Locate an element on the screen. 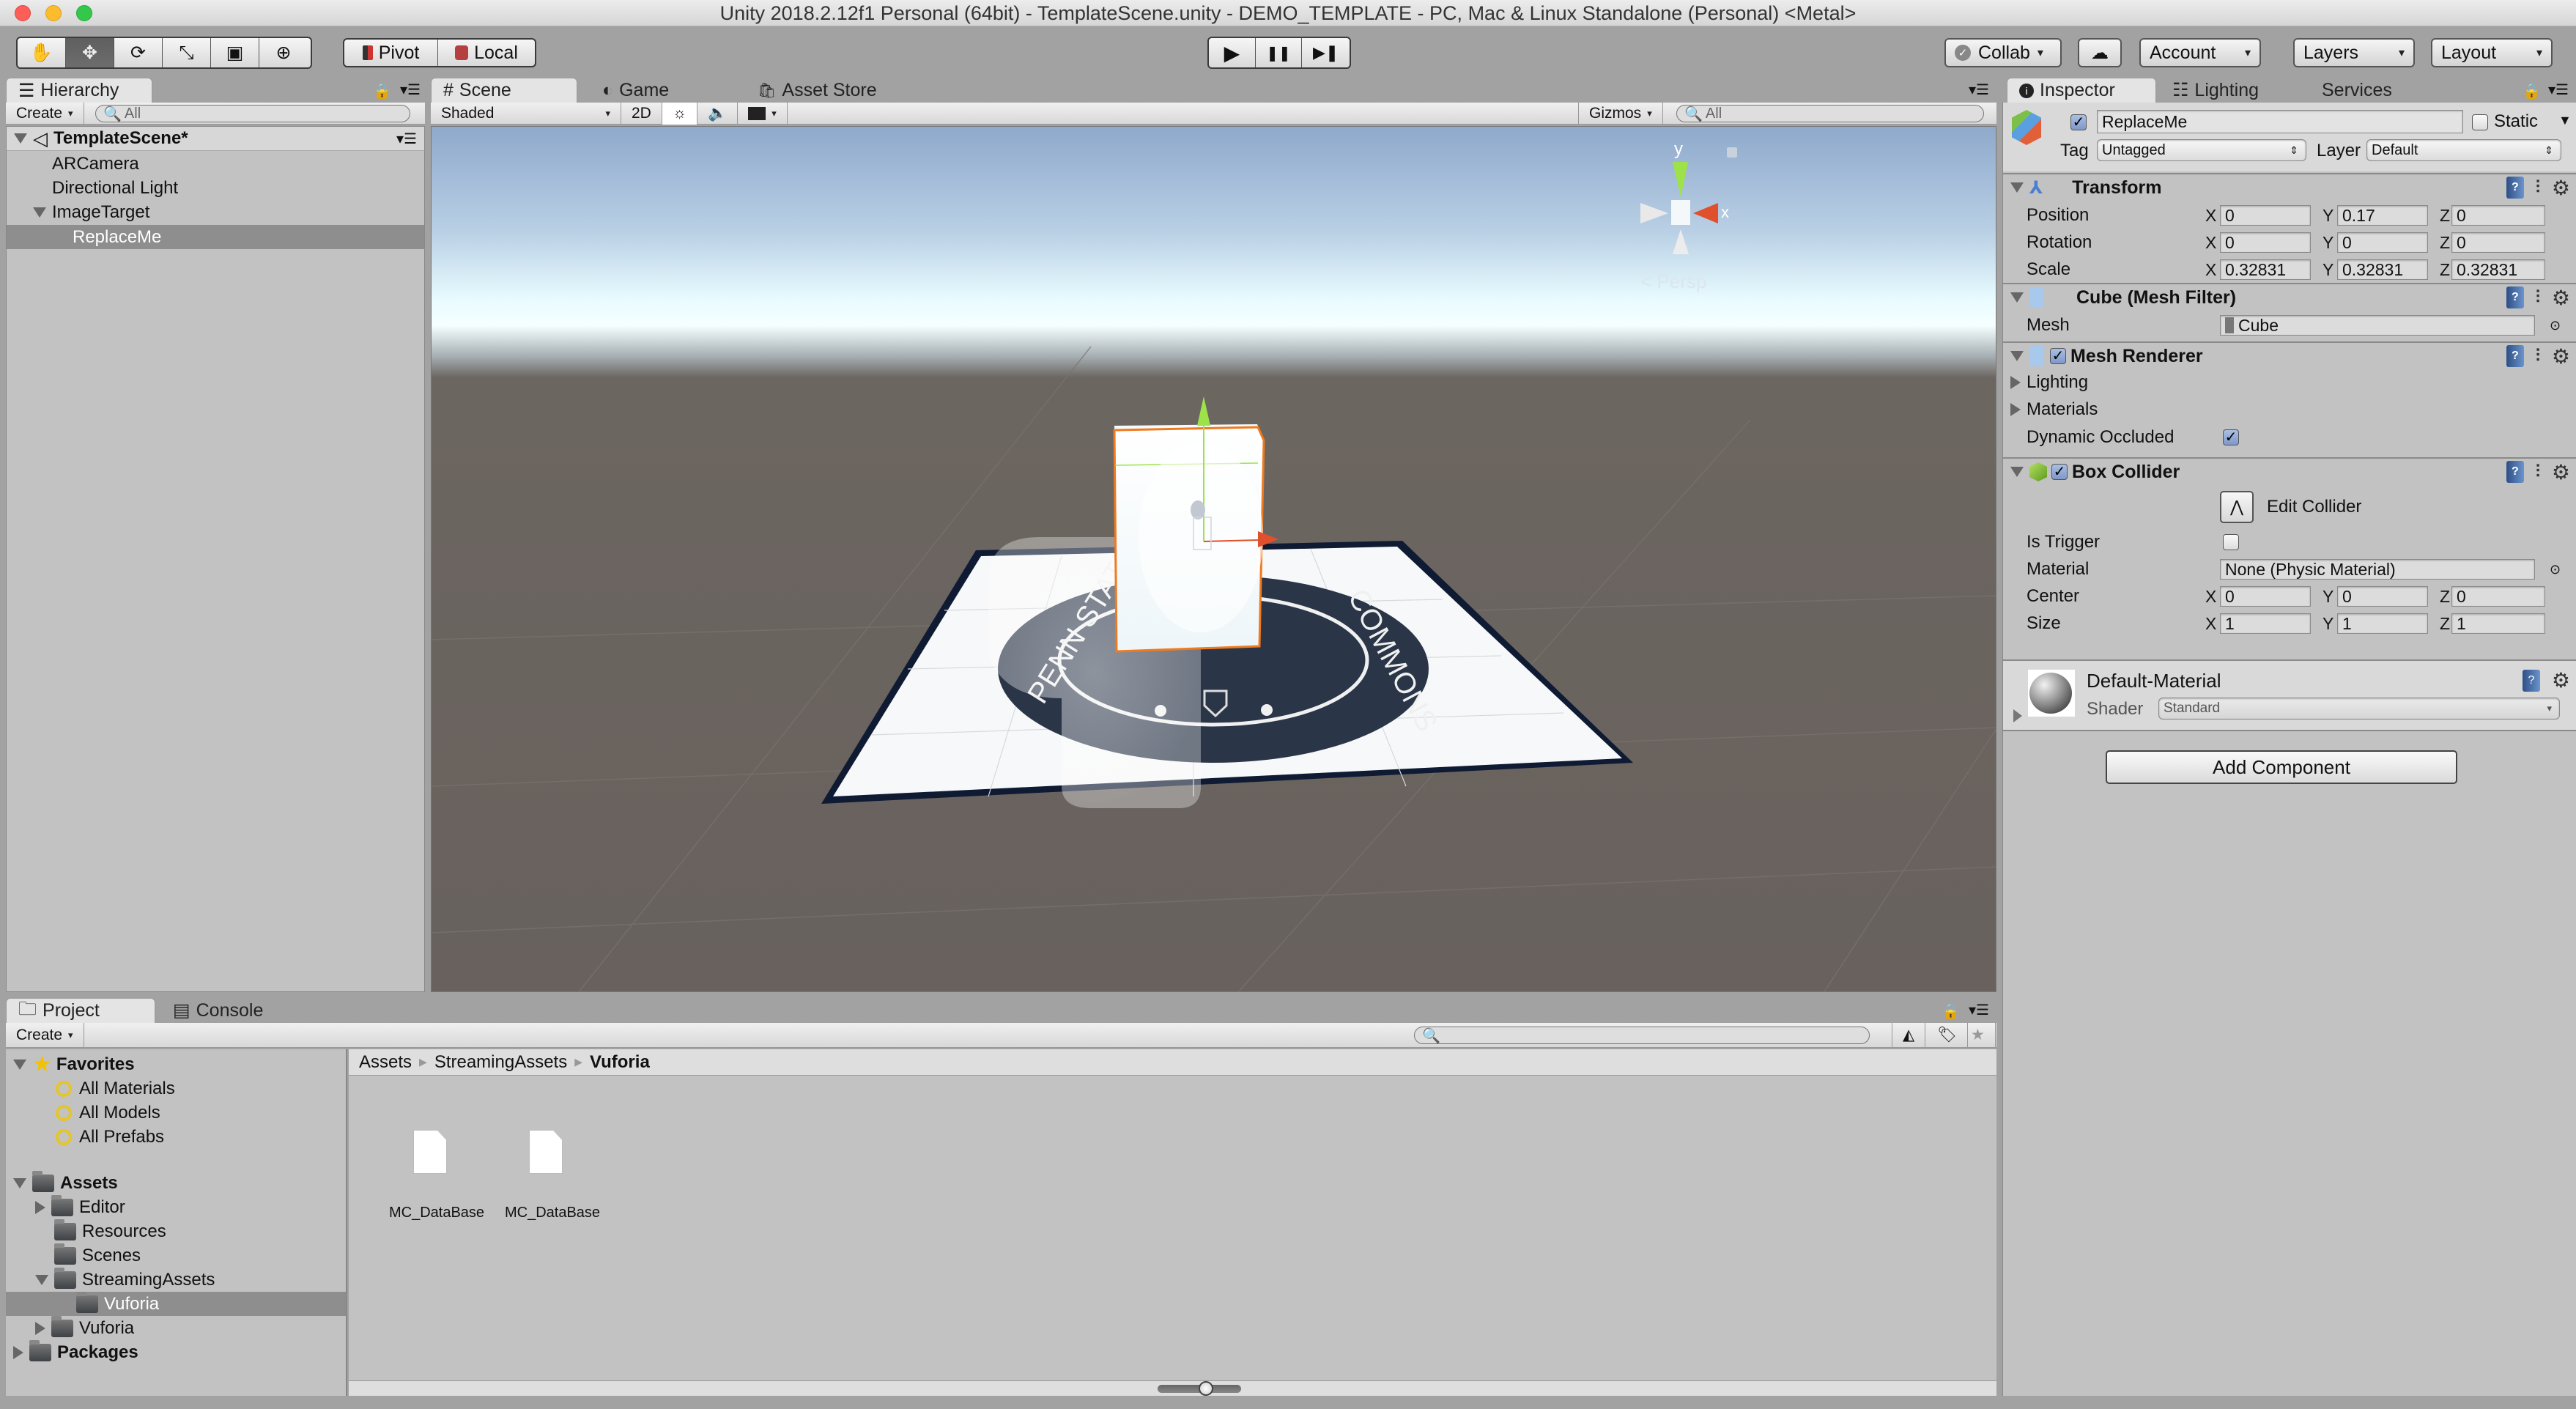 This screenshot has width=2576, height=1409. icon-size-slider is located at coordinates (1199, 1388).